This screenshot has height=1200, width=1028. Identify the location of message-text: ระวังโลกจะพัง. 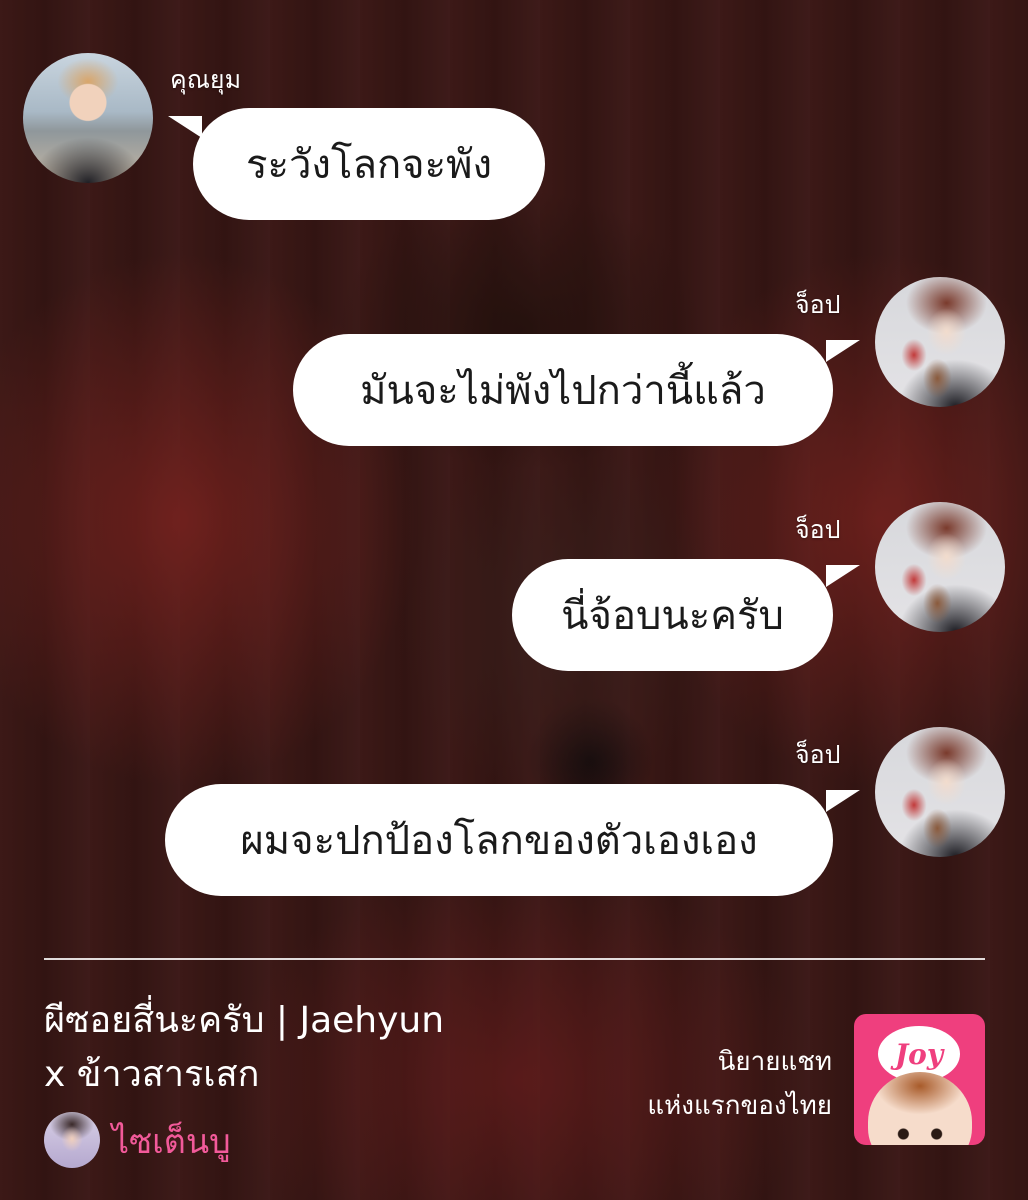
(369, 165).